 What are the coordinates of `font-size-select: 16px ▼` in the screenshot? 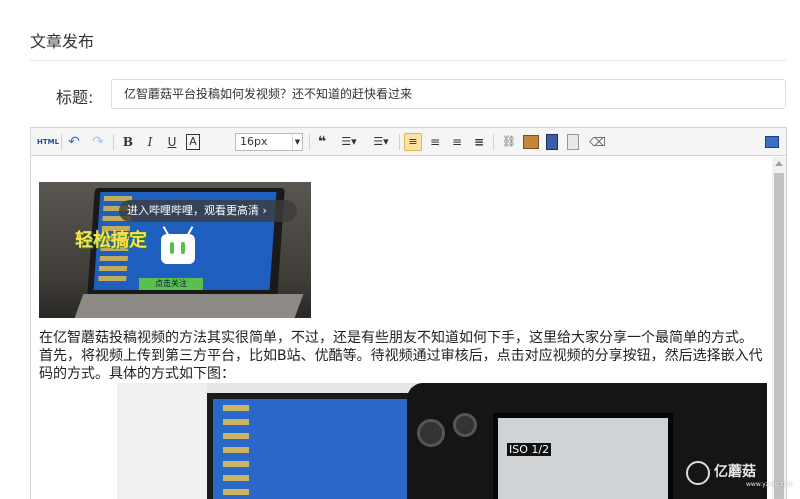 It's located at (269, 142).